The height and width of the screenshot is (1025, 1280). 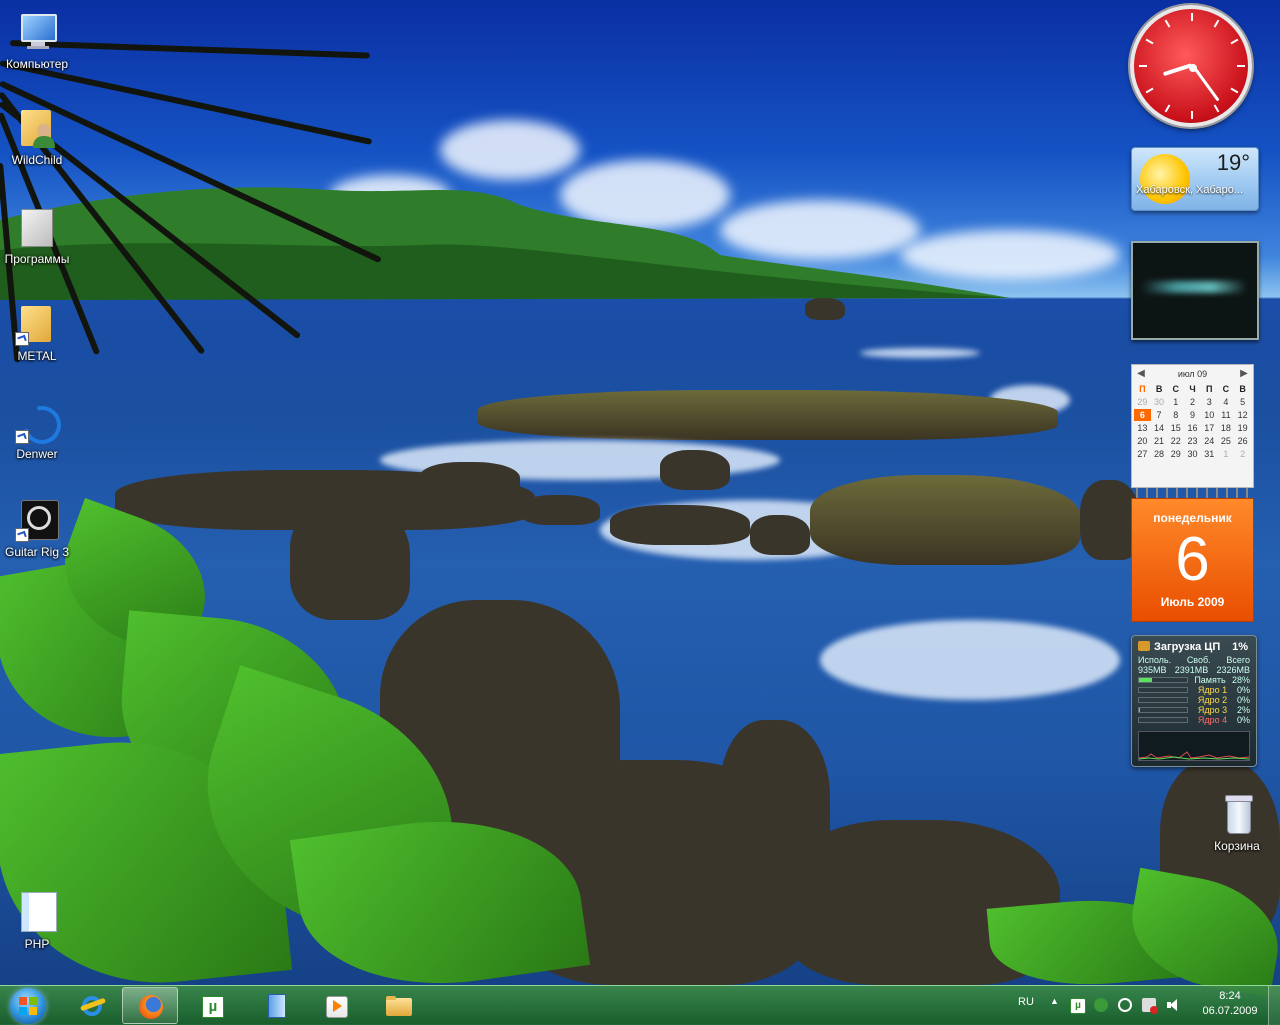 I want to click on cpu-memory-headers: Исполь. Своб. Всего, so click(x=1194, y=660).